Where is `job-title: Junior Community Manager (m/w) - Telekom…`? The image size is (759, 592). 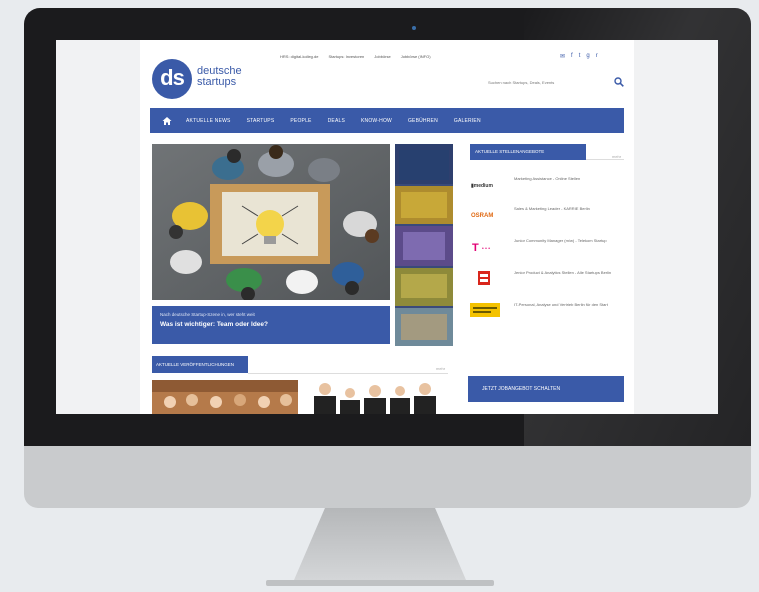 job-title: Junior Community Manager (m/w) - Telekom… is located at coordinates (560, 240).